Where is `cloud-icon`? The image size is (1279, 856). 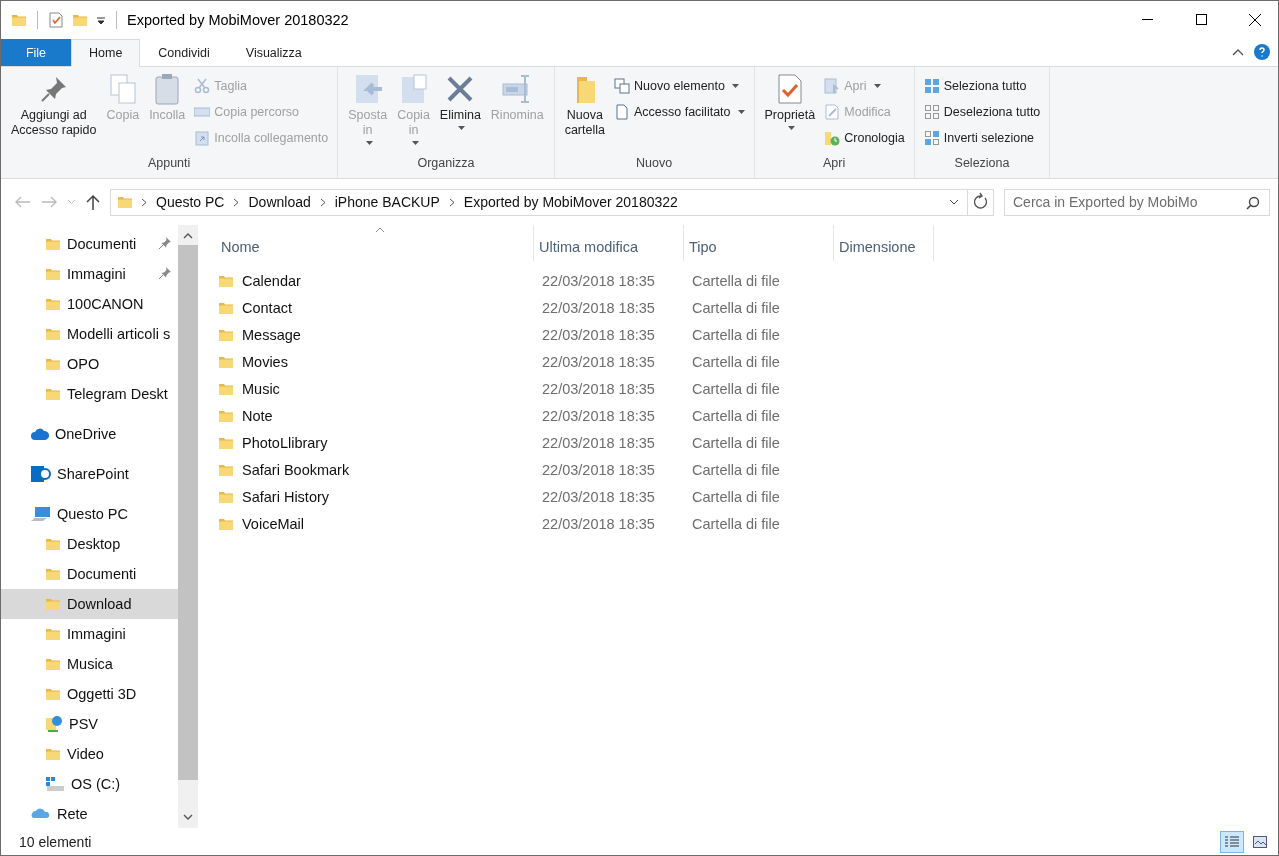 cloud-icon is located at coordinates (40, 434).